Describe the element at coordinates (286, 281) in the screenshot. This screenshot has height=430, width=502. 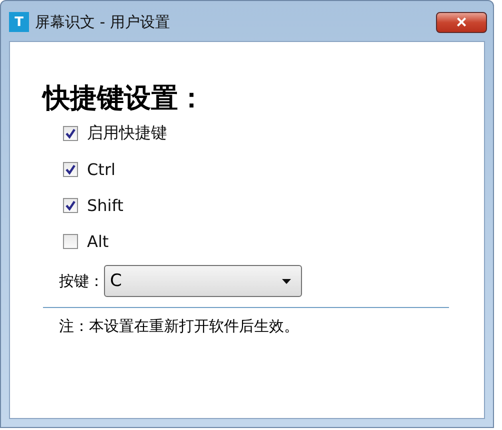
I see `caret-icon` at that location.